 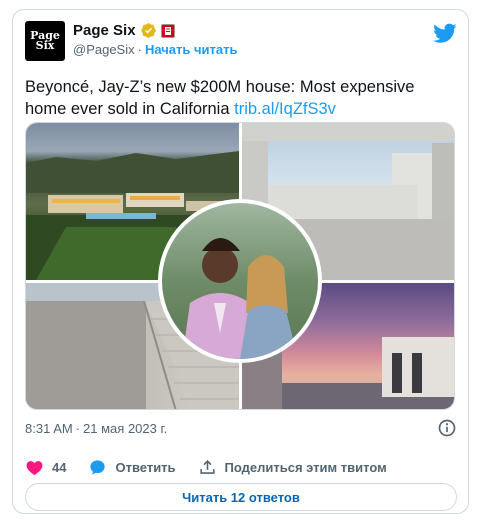 What do you see at coordinates (191, 49) in the screenshot?
I see `follow-button: Начать читать` at bounding box center [191, 49].